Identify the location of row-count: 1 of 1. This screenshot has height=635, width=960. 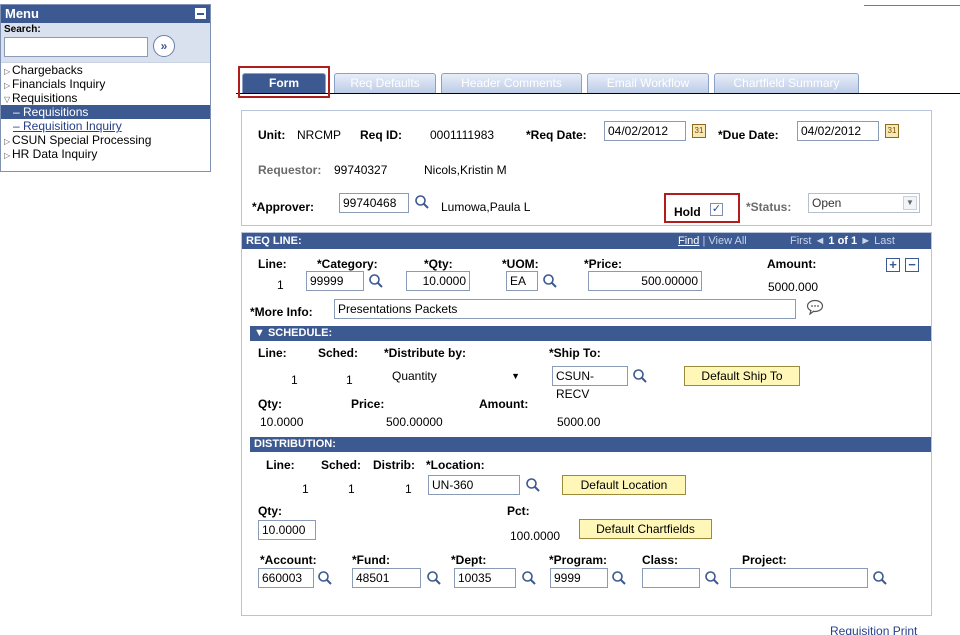
(843, 241).